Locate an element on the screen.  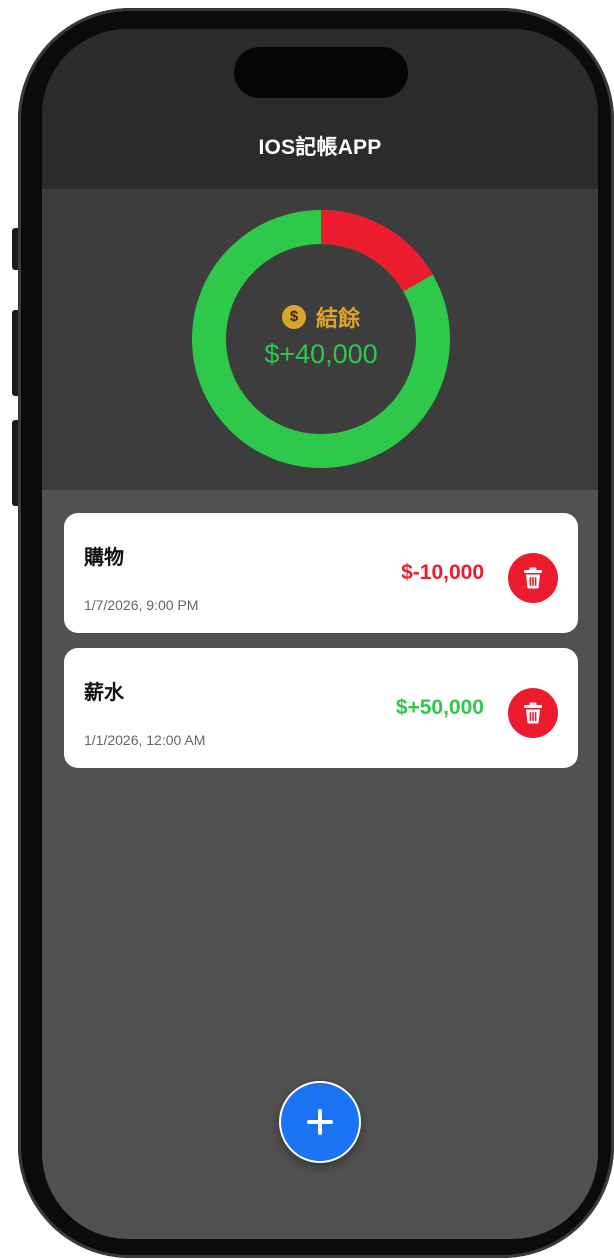
transaction-date: 1/7/2026, 9:00 PM is located at coordinates (141, 605).